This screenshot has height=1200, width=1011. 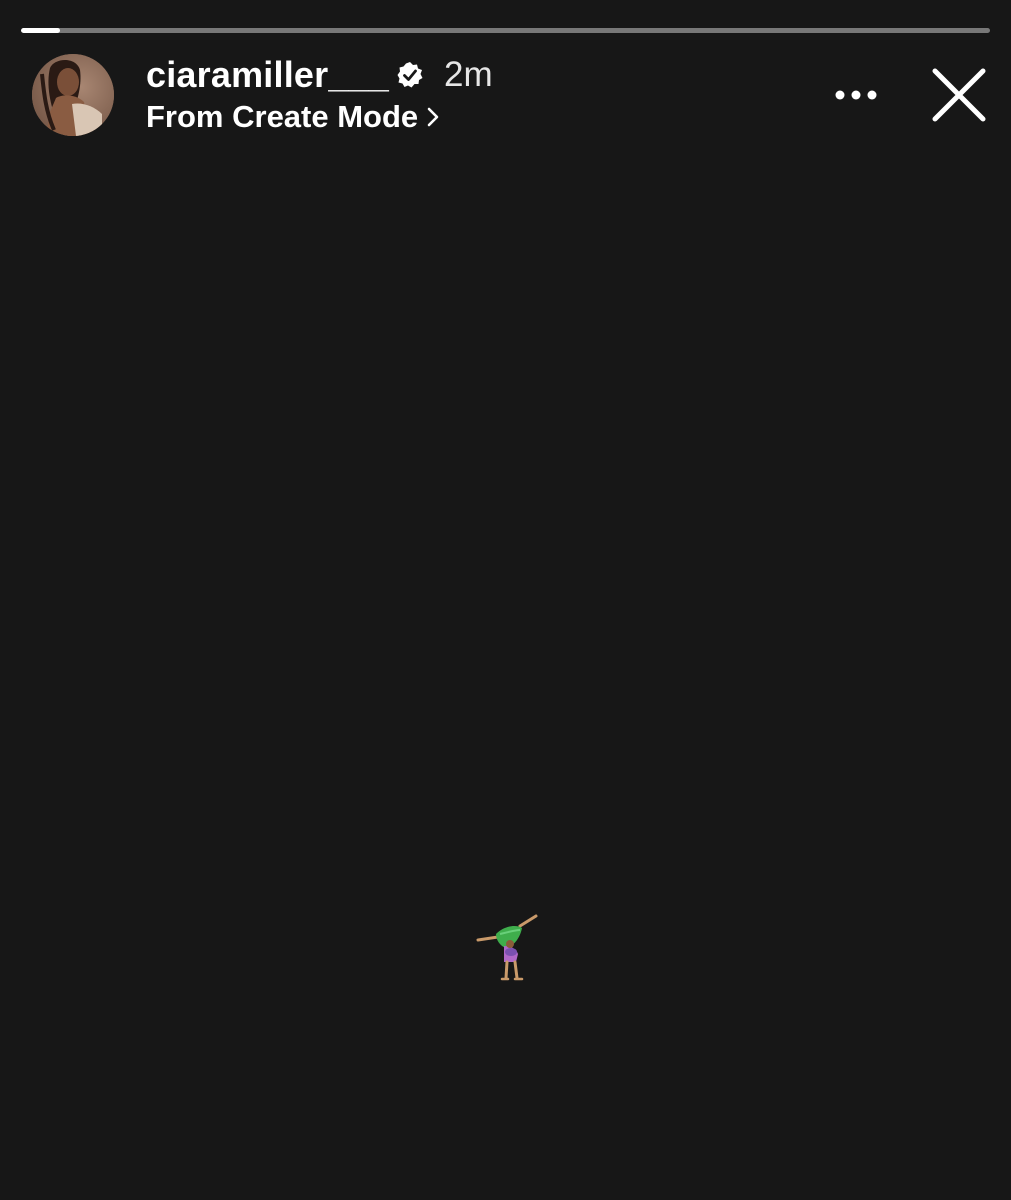 I want to click on create-mode-label: From Create Mode, so click(x=282, y=116).